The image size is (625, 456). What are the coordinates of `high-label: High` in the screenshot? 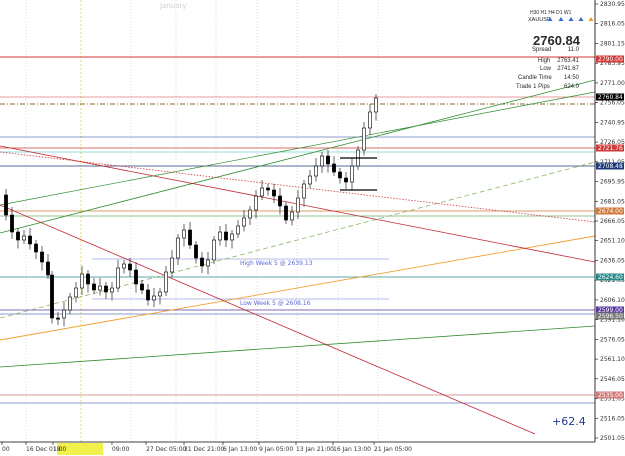 It's located at (544, 61).